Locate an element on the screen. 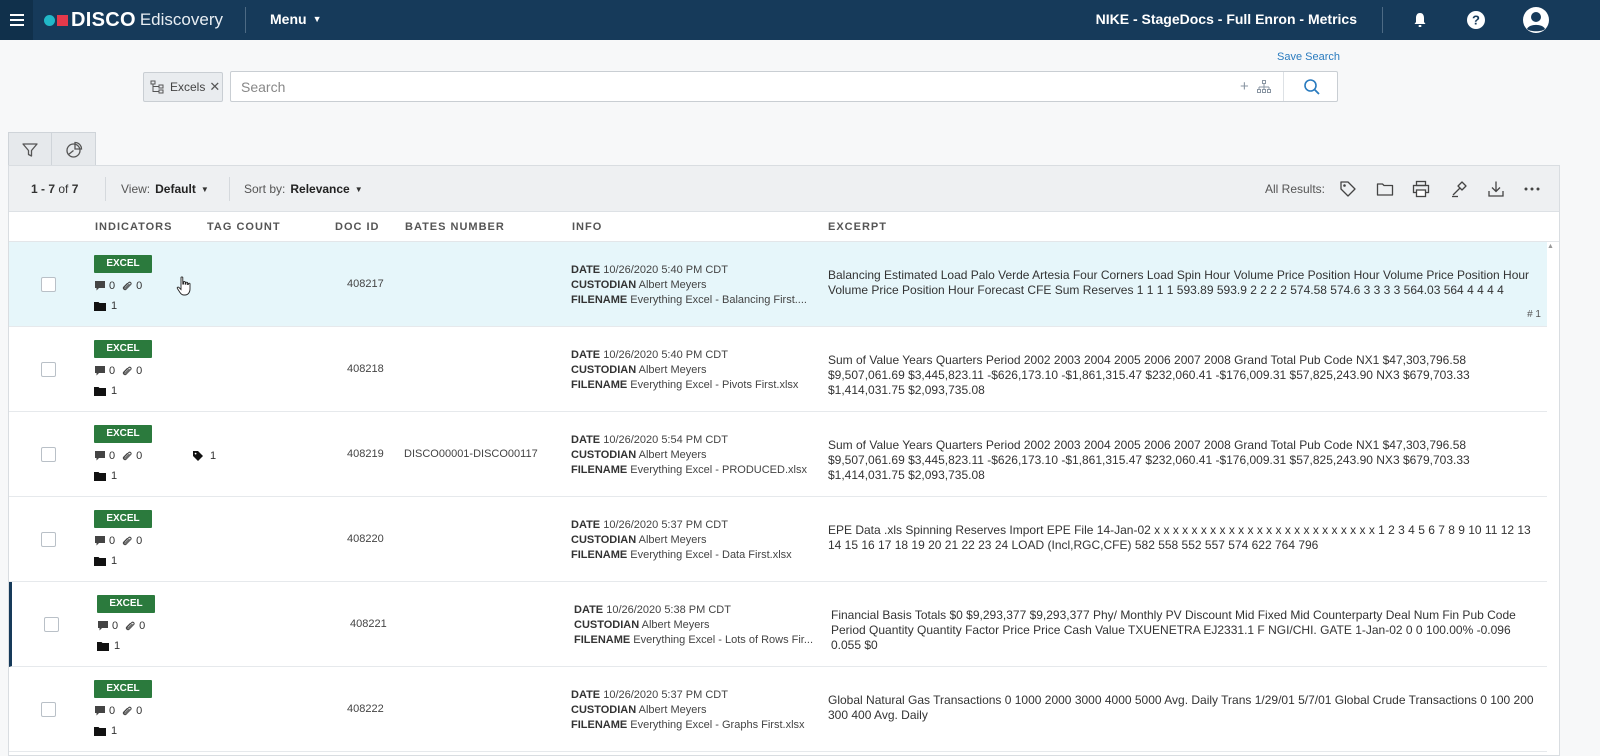 Image resolution: width=1600 pixels, height=756 pixels. close-icon: ✕ is located at coordinates (214, 87).